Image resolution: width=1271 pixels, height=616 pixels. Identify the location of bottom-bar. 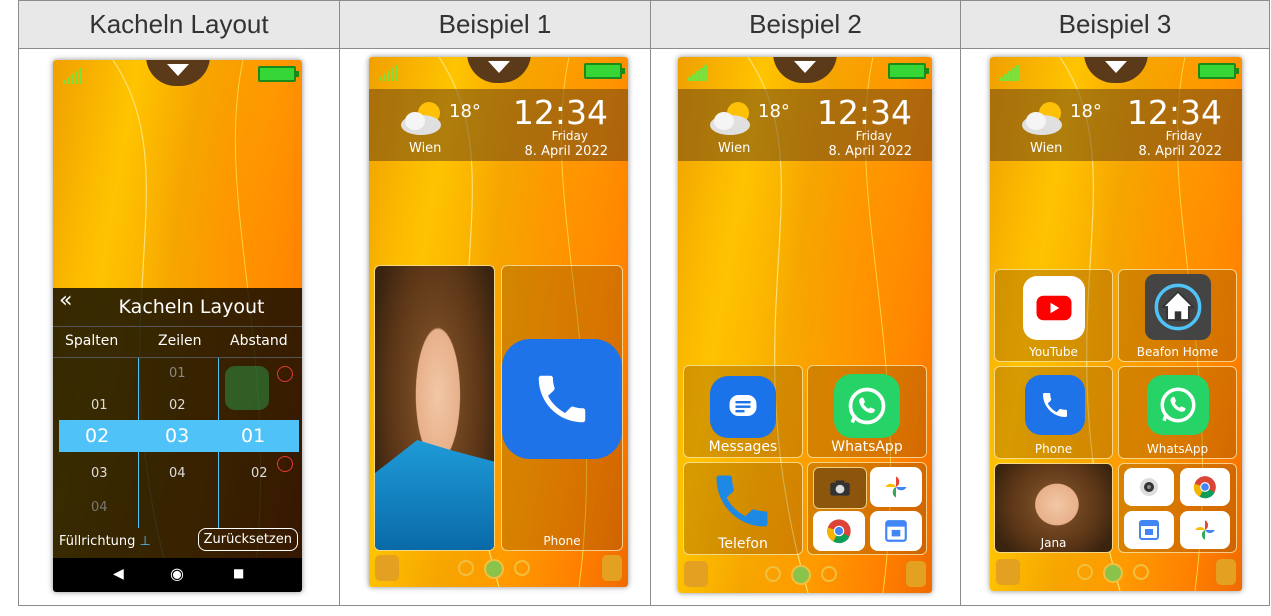
(498, 568).